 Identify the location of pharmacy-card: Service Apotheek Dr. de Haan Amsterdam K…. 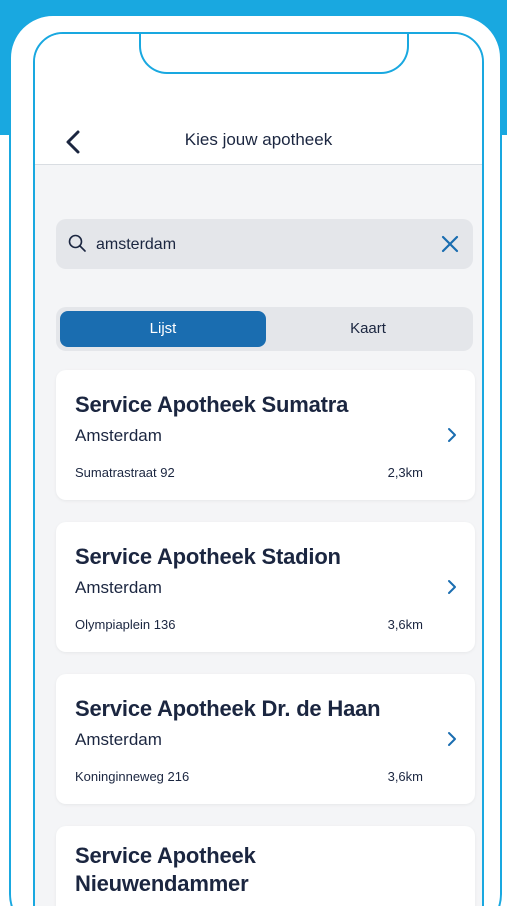
(265, 739).